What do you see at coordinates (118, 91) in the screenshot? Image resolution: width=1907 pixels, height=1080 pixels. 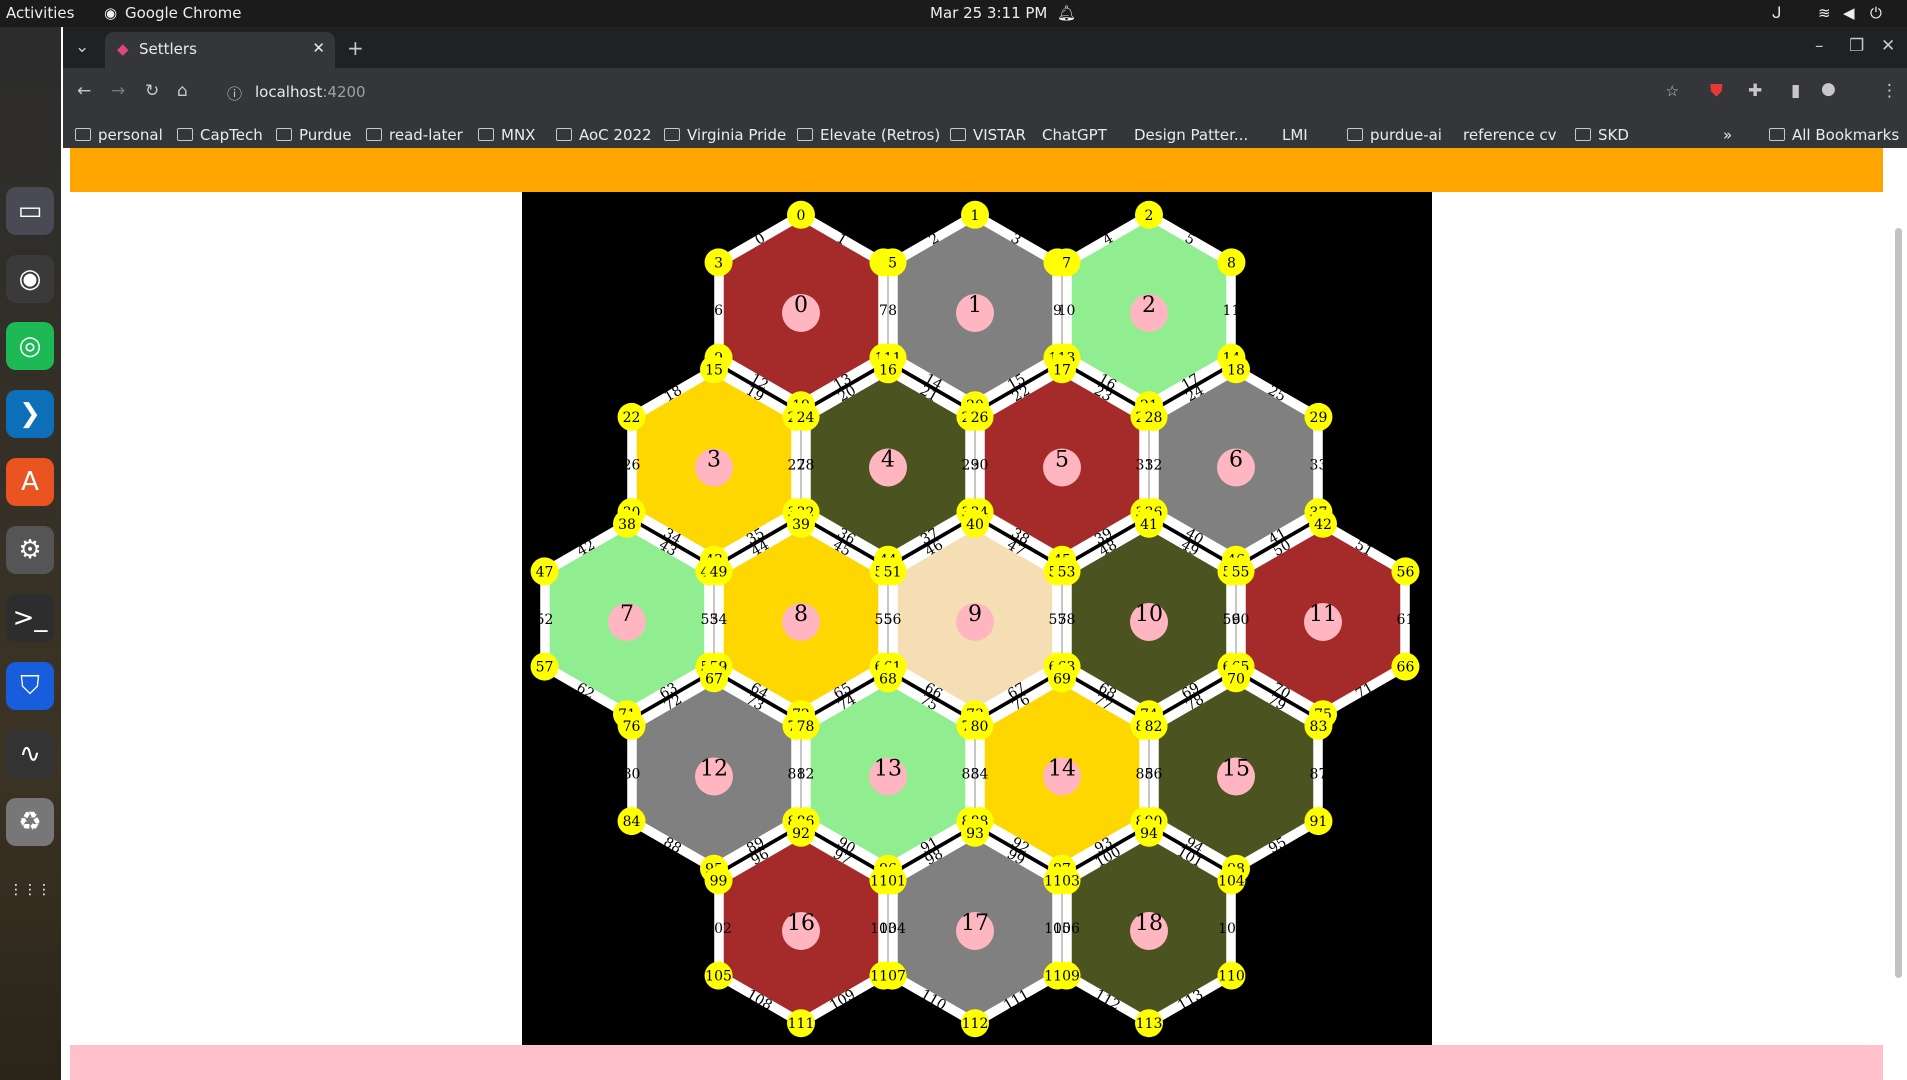 I see `forward-icon: →` at bounding box center [118, 91].